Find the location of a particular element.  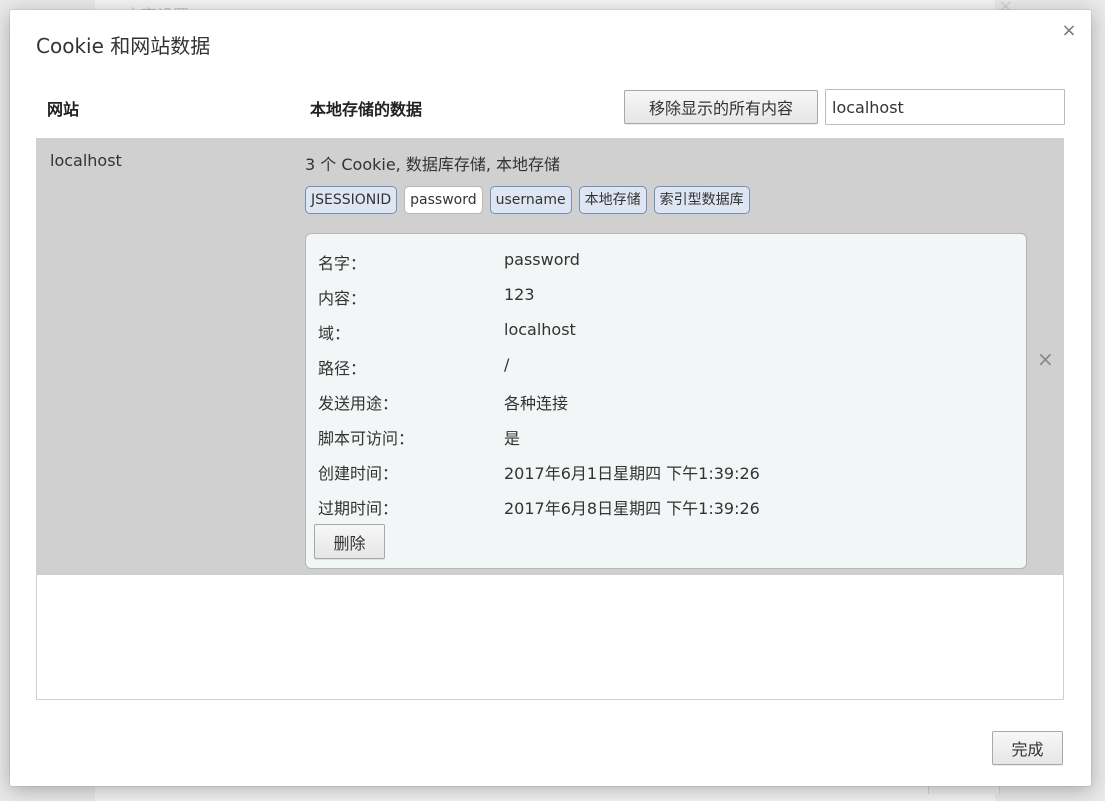

storage-chip: 索引型数据库 is located at coordinates (701, 200).